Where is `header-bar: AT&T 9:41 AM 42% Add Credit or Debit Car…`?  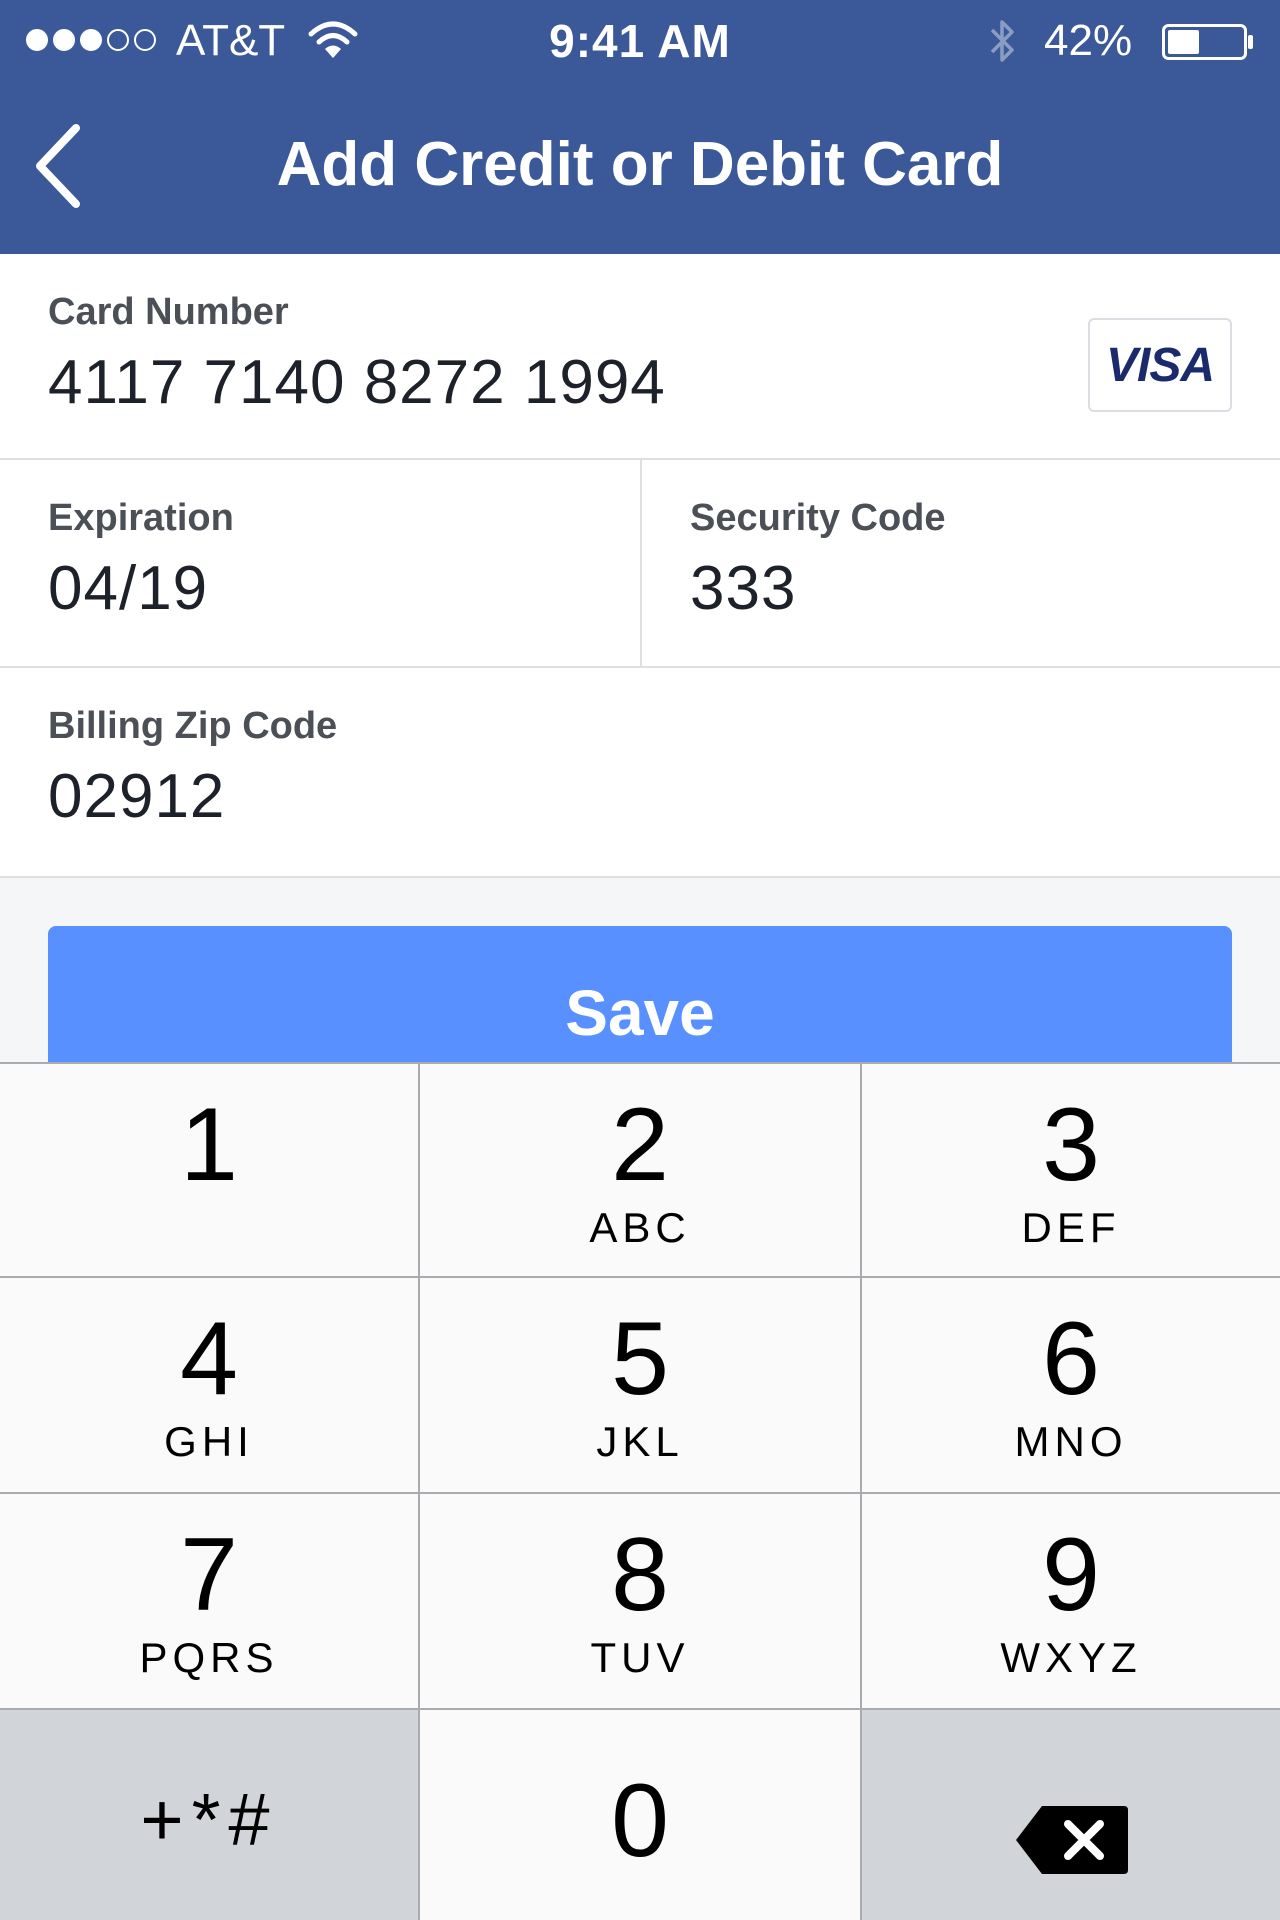
header-bar: AT&T 9:41 AM 42% Add Credit or Debit Car… is located at coordinates (640, 127).